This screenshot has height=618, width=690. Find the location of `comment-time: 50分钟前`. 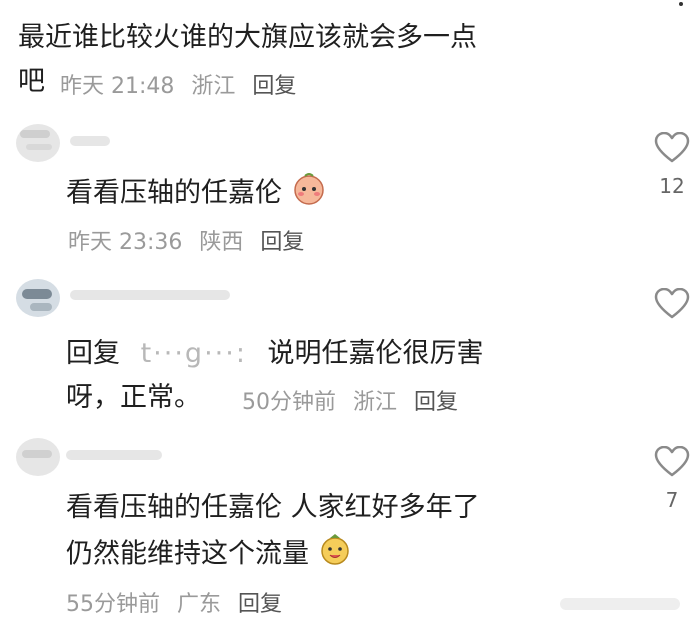

comment-time: 50分钟前 is located at coordinates (289, 402).